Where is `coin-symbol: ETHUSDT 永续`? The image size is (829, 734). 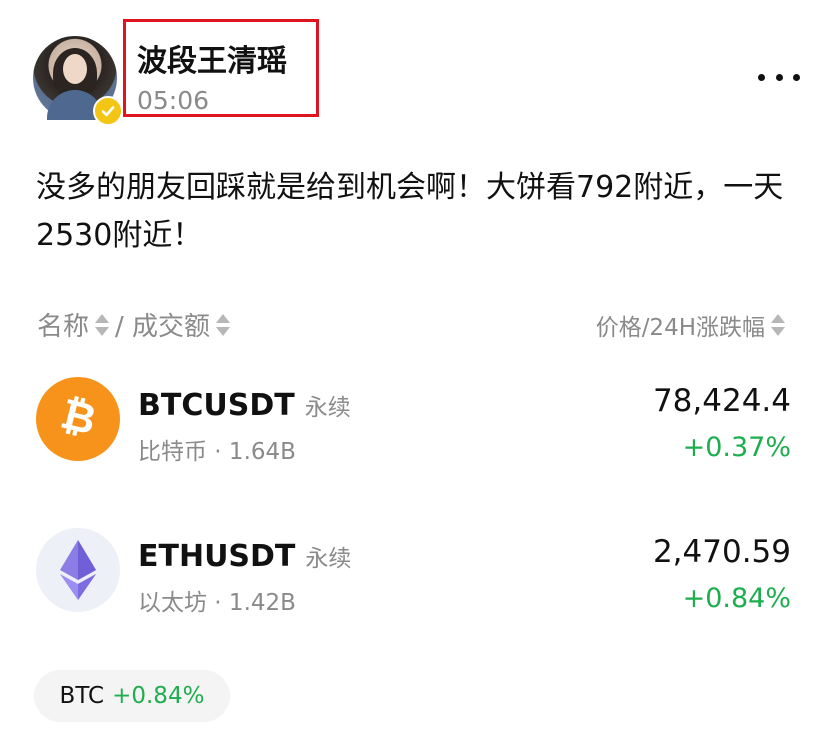
coin-symbol: ETHUSDT 永续 is located at coordinates (244, 556).